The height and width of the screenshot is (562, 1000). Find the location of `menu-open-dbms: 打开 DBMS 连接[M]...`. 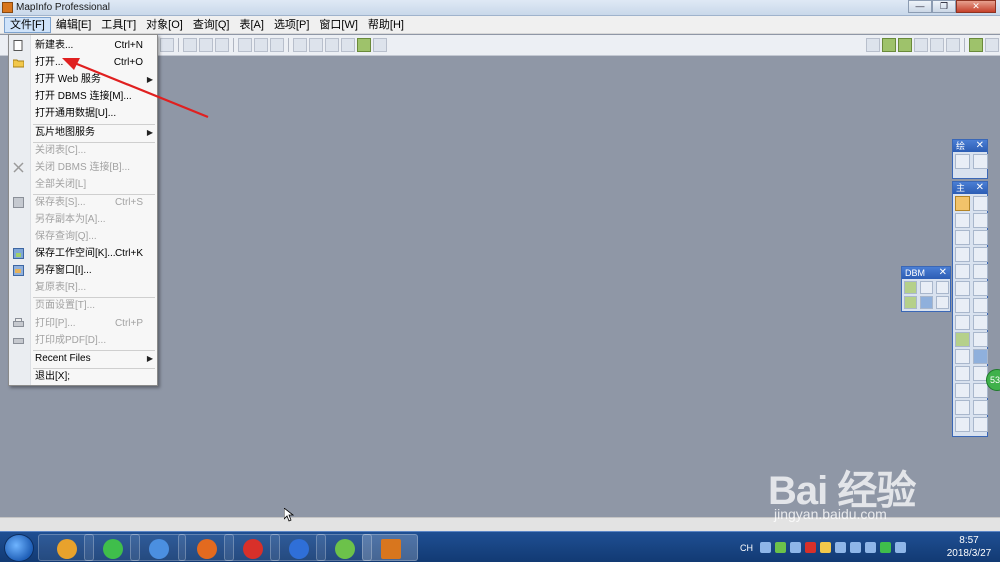

menu-open-dbms: 打开 DBMS 连接[M]... is located at coordinates (83, 96).